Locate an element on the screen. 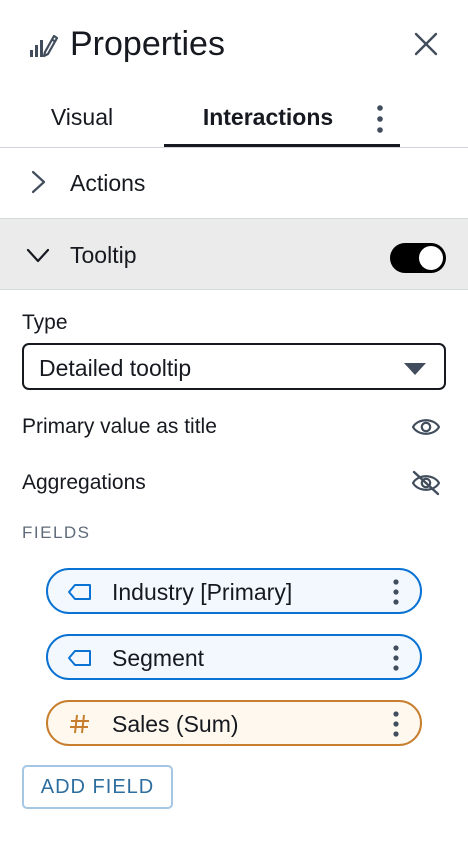  active-tab-indicator is located at coordinates (282, 145).